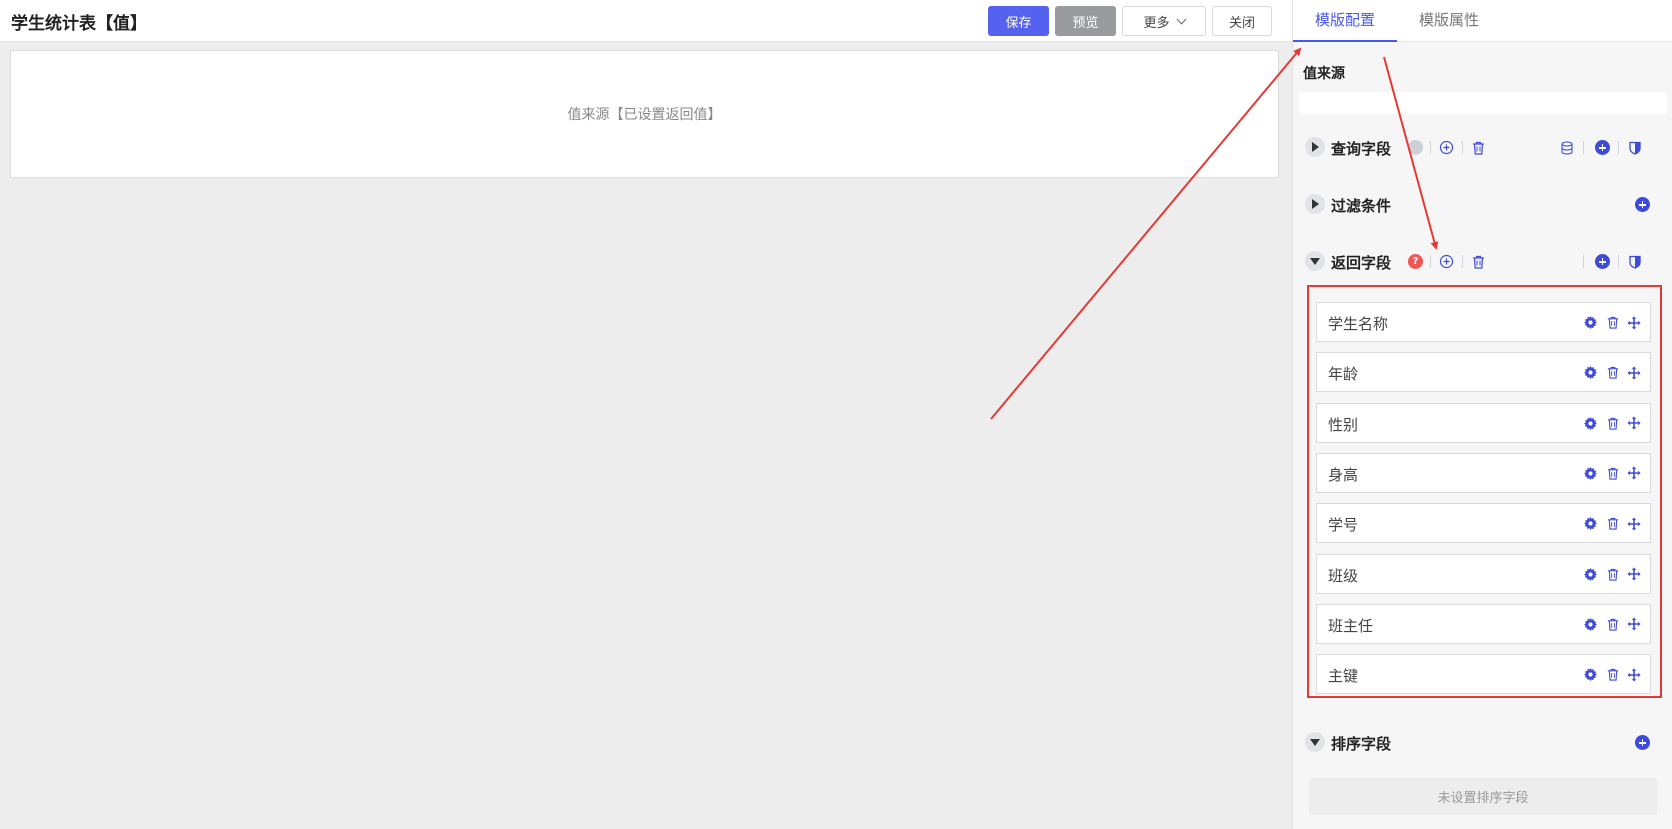 Image resolution: width=1672 pixels, height=829 pixels. What do you see at coordinates (1483, 372) in the screenshot?
I see `return-field-row: 年龄` at bounding box center [1483, 372].